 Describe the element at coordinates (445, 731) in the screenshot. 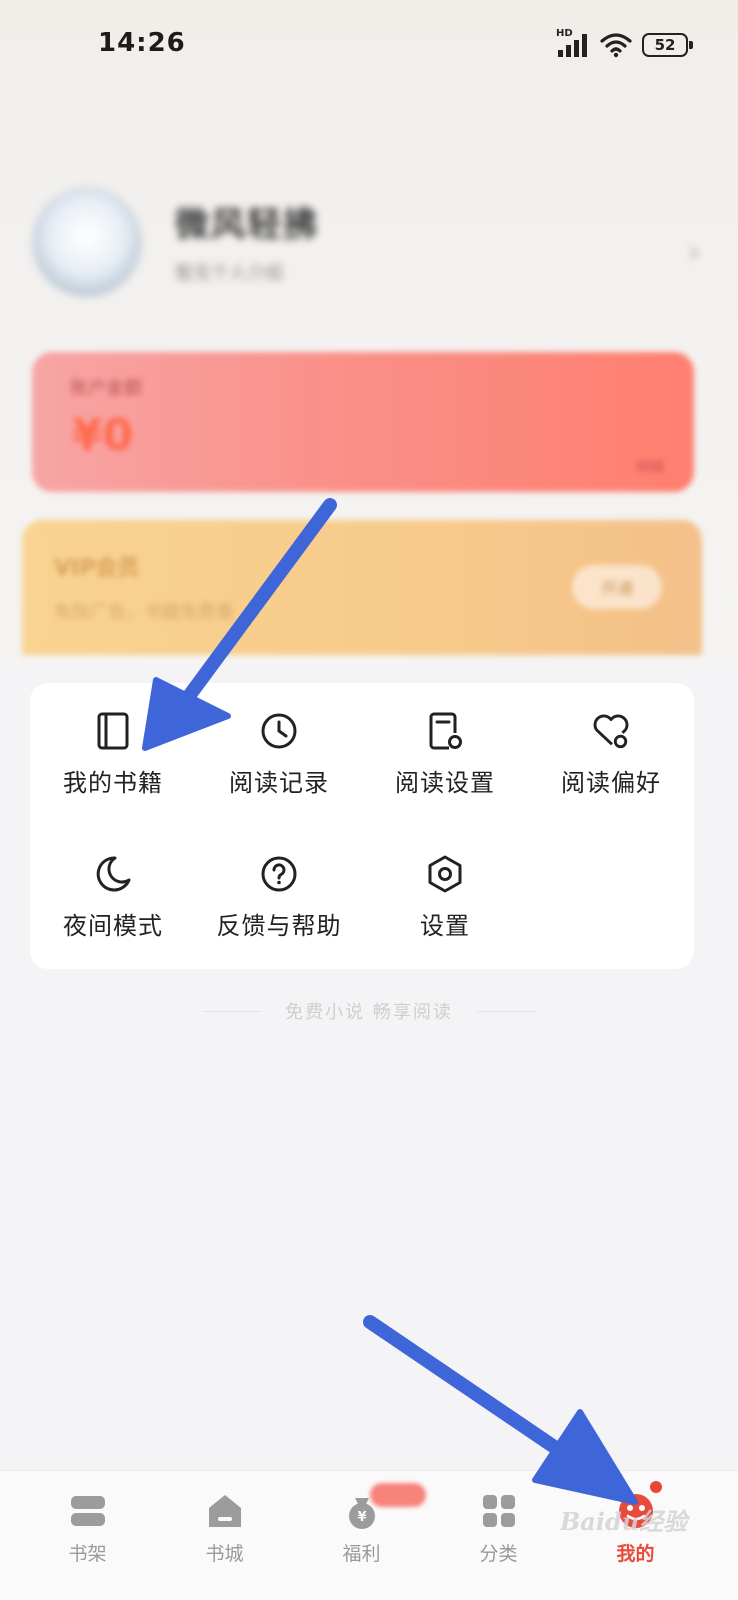

I see `reading-settings-icon` at that location.